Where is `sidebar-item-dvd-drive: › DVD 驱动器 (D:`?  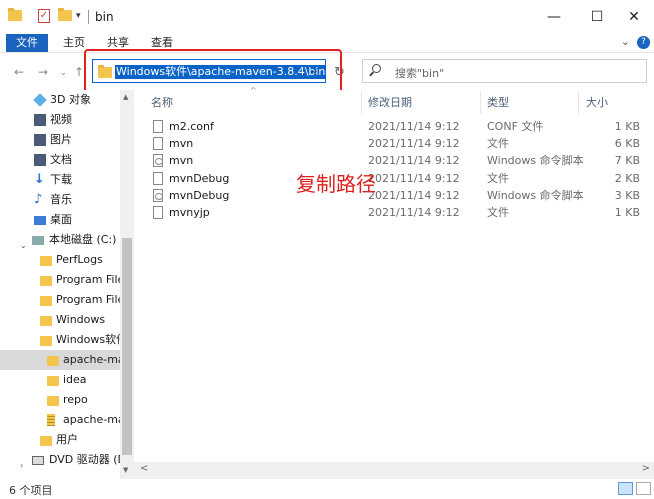 sidebar-item-dvd-drive: › DVD 驱动器 (D: is located at coordinates (60, 460).